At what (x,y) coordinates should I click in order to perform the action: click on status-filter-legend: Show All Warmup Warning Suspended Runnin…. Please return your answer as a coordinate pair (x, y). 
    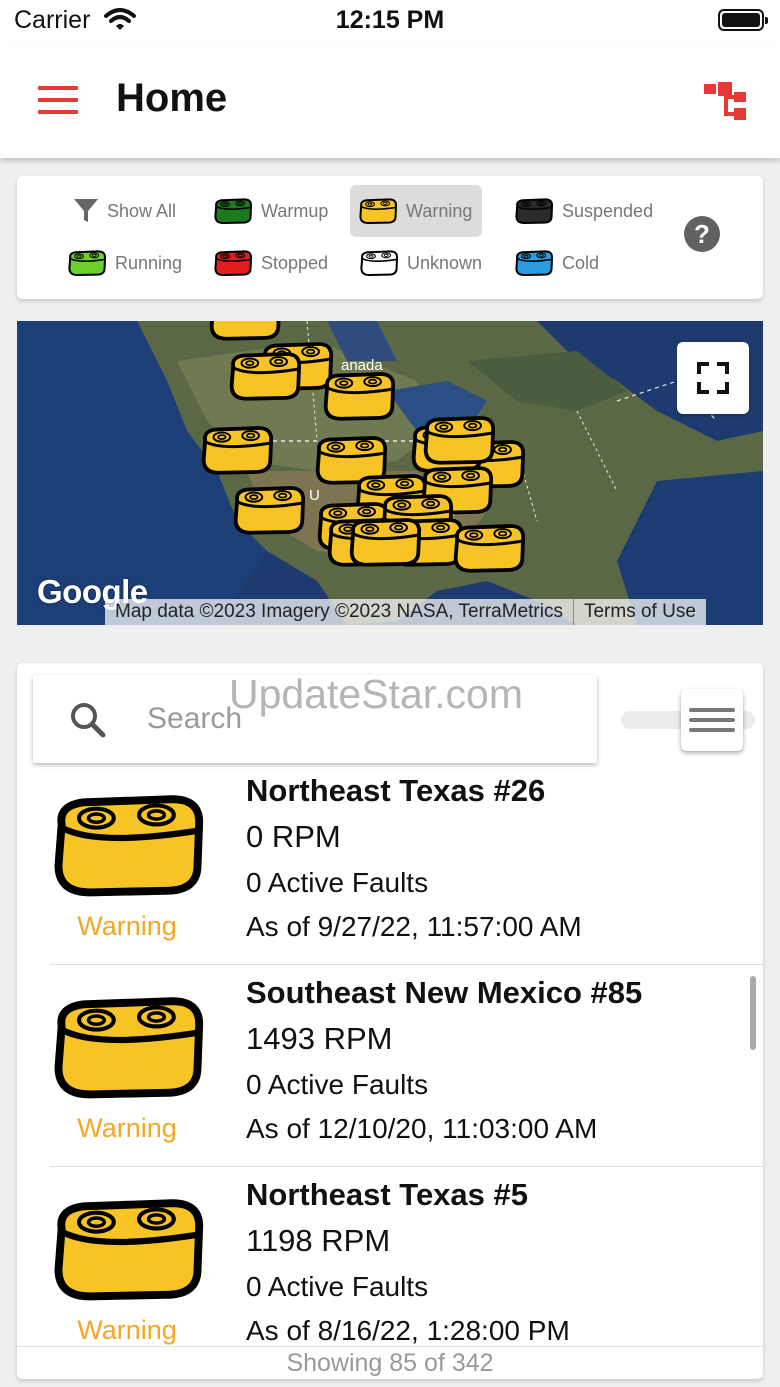
    Looking at the image, I should click on (390, 237).